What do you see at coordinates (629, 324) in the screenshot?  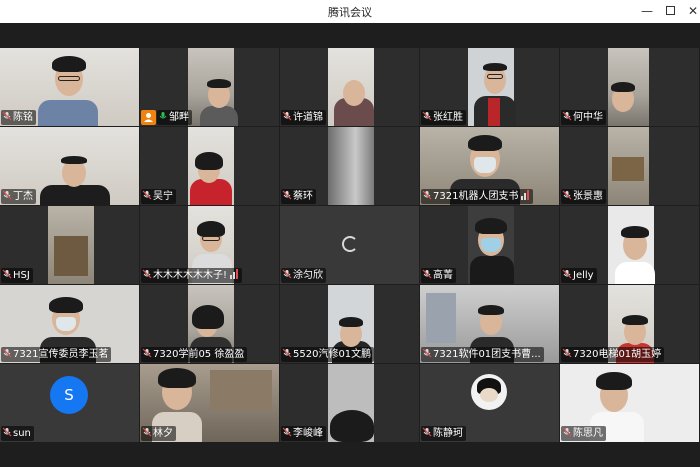 I see `participant-tile: 7320电梯01胡玉婷` at bounding box center [629, 324].